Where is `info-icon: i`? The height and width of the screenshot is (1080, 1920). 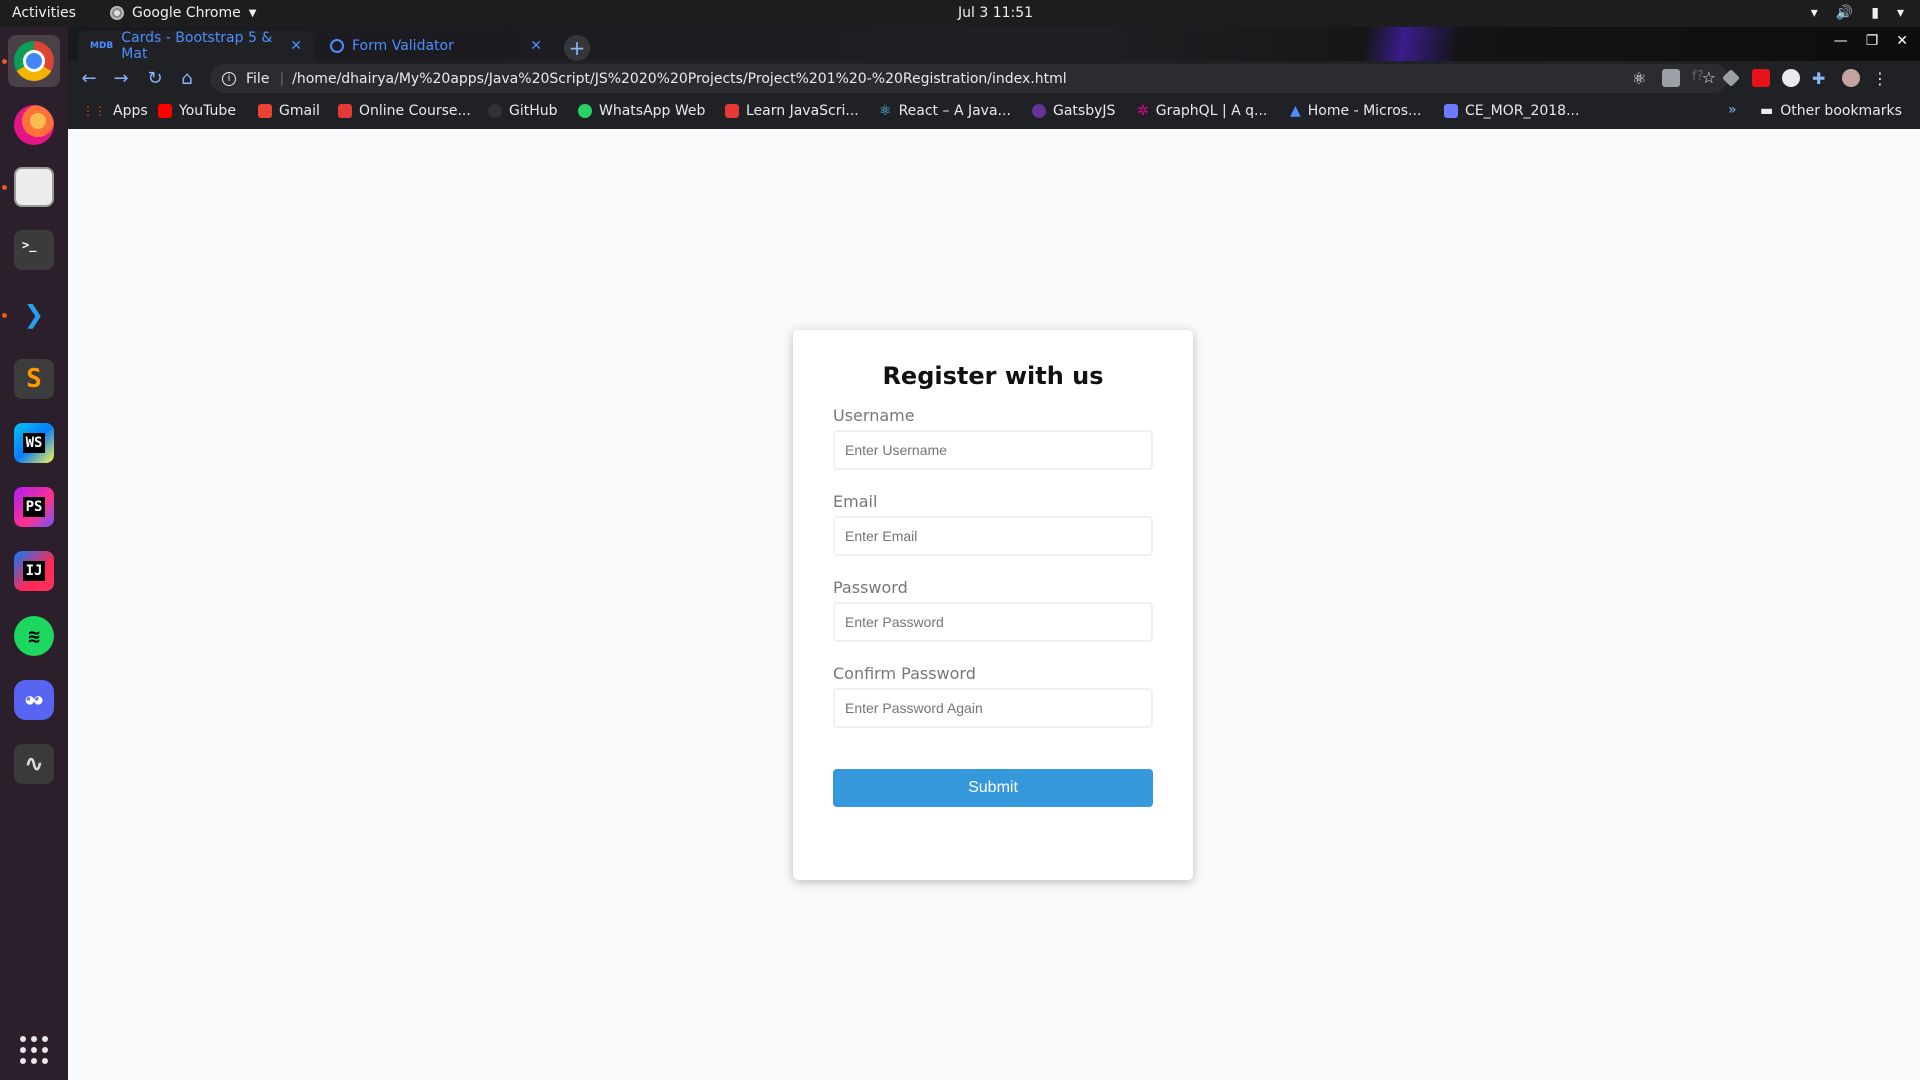 info-icon: i is located at coordinates (229, 78).